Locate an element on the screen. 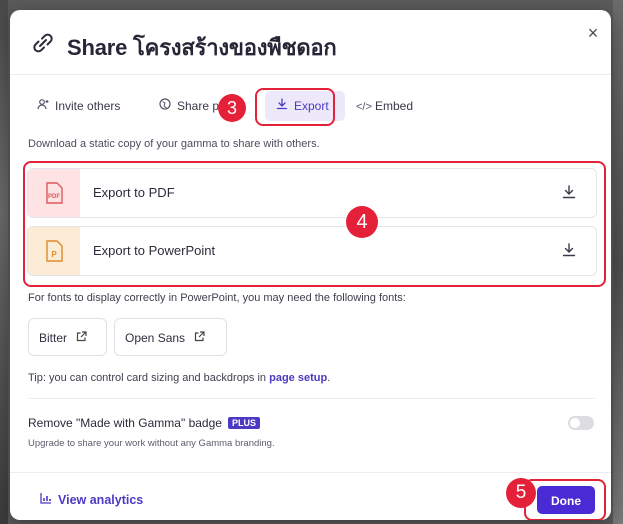 The image size is (623, 524). view-analytics-link: View analytics is located at coordinates (91, 500).